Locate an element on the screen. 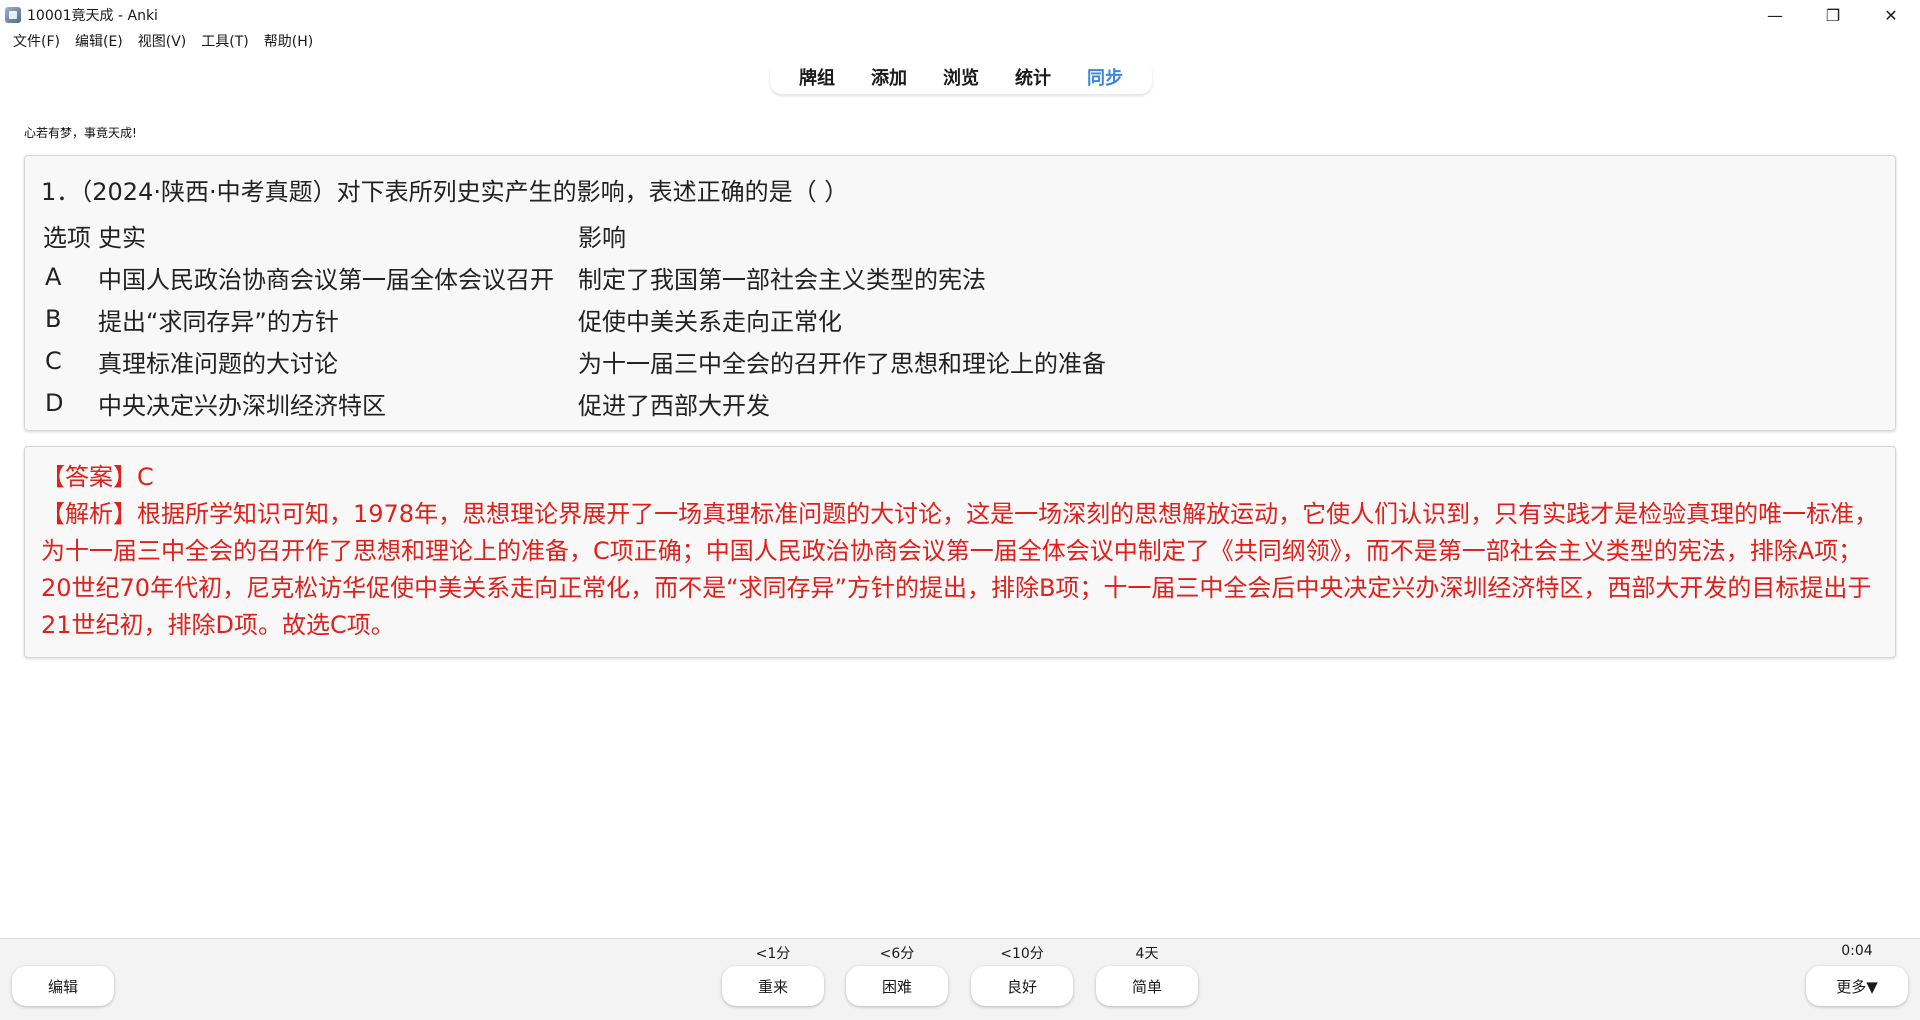  anki-app-icon is located at coordinates (13, 15).